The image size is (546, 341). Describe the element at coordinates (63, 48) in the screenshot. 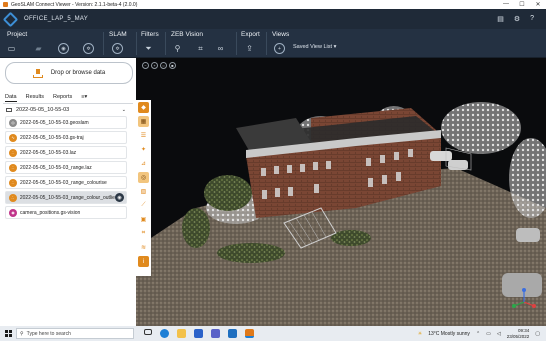

I see `process-icon: ◉` at that location.